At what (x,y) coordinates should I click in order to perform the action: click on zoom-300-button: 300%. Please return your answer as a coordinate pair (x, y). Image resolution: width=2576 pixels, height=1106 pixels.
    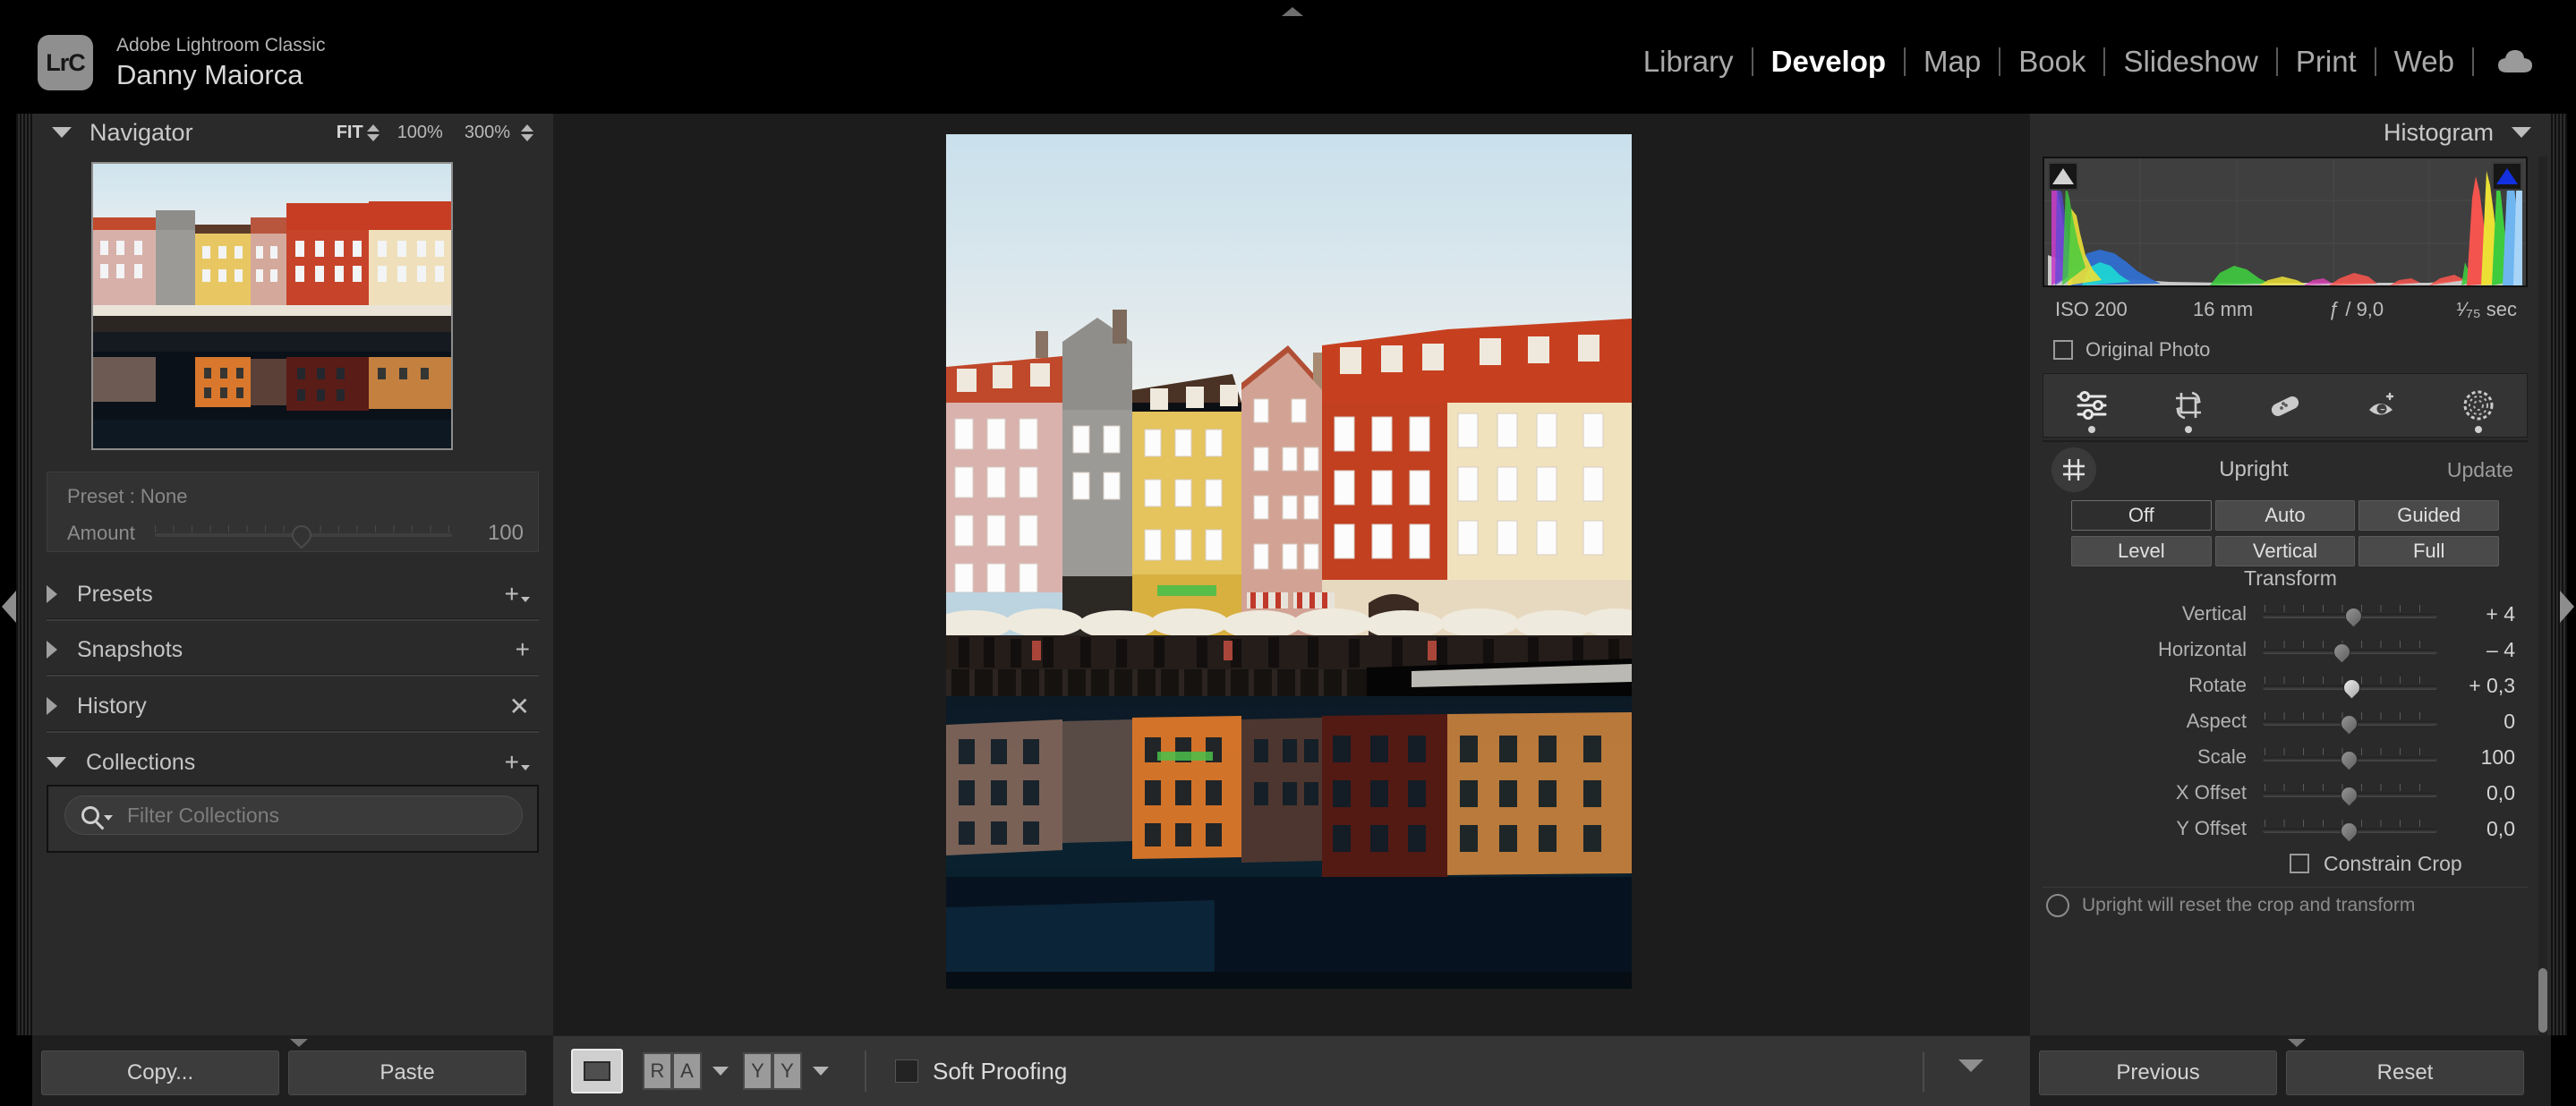
    Looking at the image, I should click on (487, 133).